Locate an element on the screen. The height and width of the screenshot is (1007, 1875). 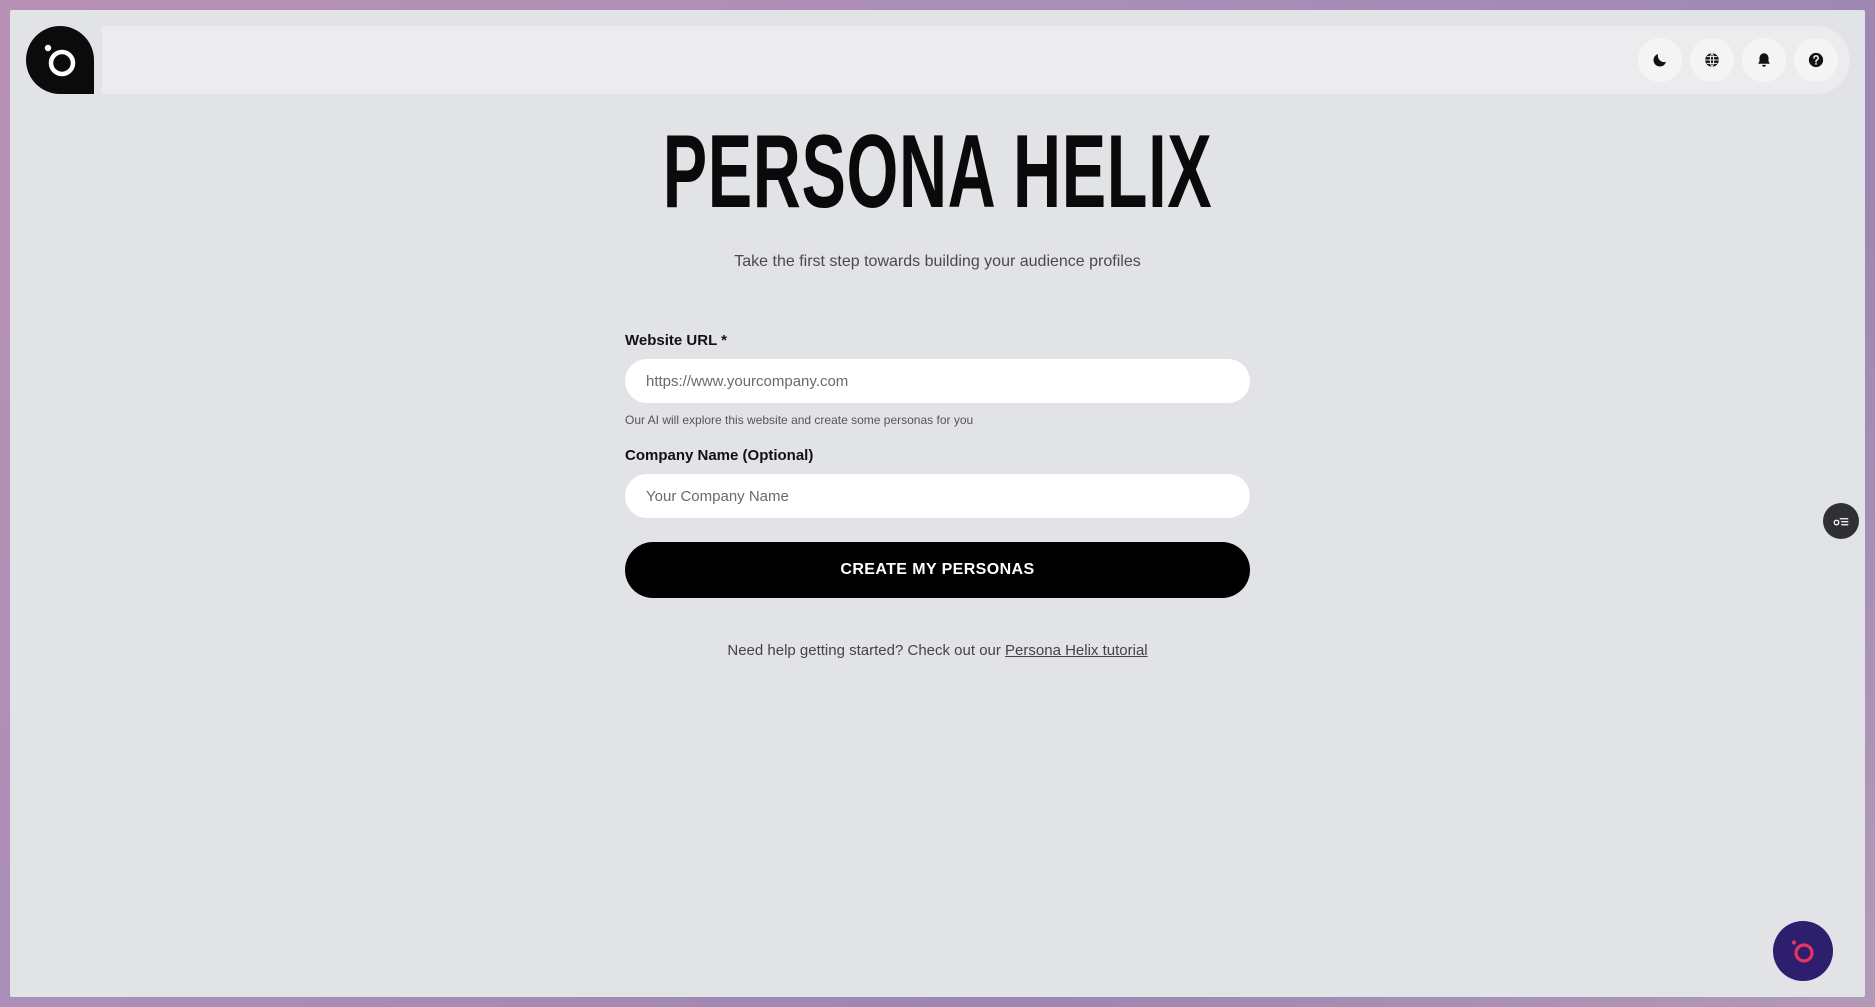
globe-icon is located at coordinates (1712, 60).